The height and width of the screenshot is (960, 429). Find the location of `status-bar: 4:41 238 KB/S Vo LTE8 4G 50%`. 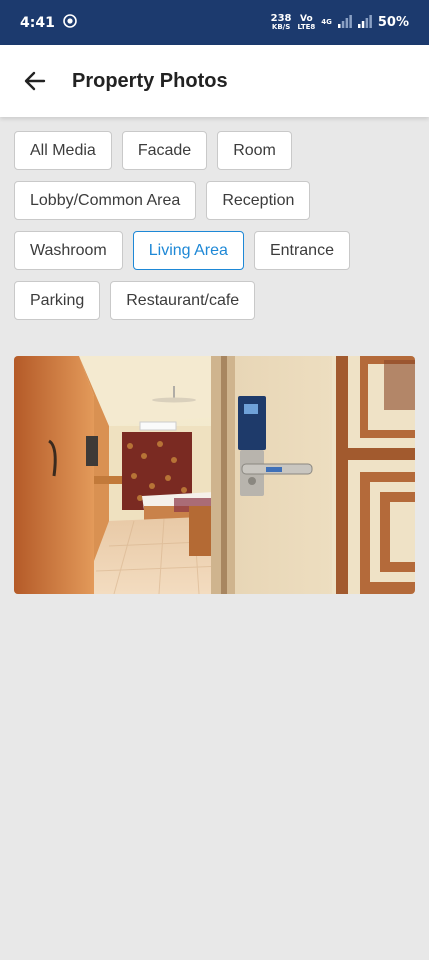

status-bar: 4:41 238 KB/S Vo LTE8 4G 50% is located at coordinates (214, 22).